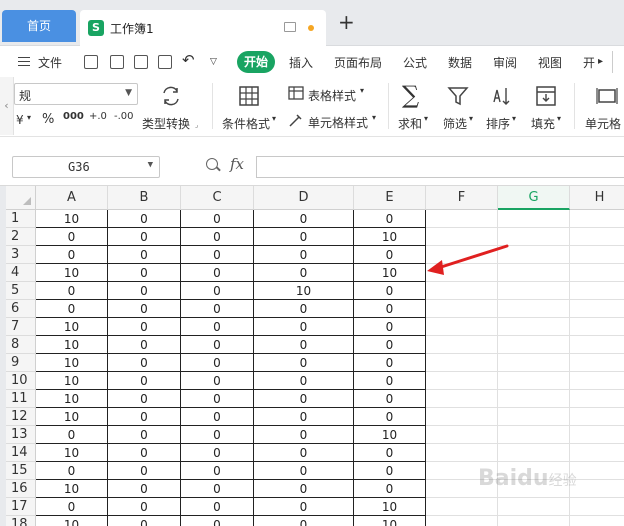  What do you see at coordinates (72, 363) in the screenshot?
I see `cell-a9: 10` at bounding box center [72, 363].